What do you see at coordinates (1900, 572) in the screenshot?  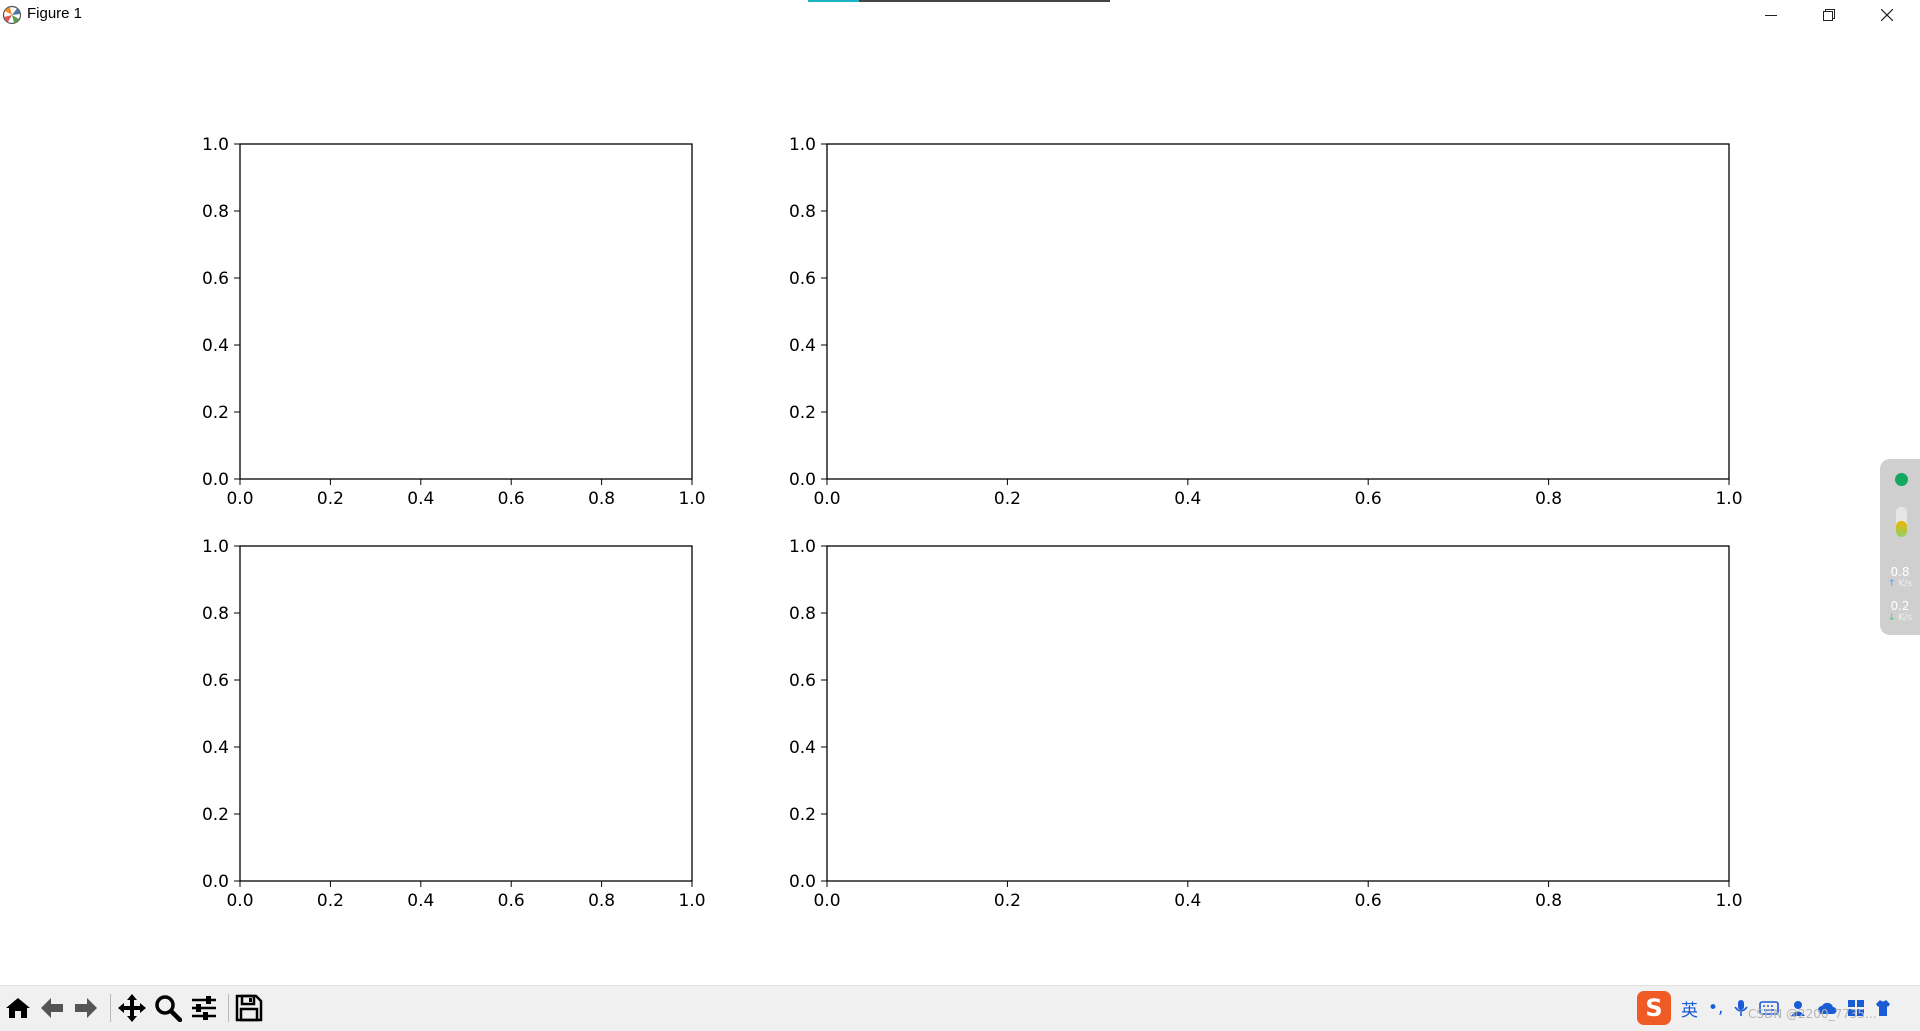 I see `upload-speed-value: 0.8` at bounding box center [1900, 572].